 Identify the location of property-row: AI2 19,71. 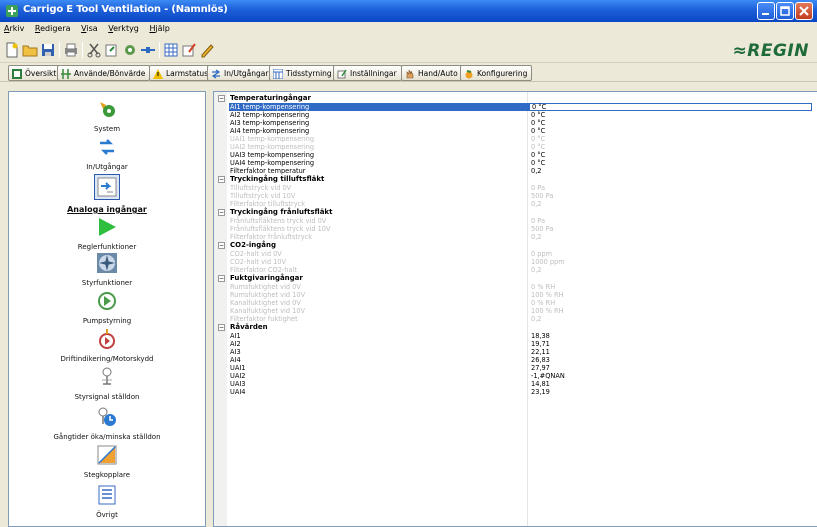
(515, 344).